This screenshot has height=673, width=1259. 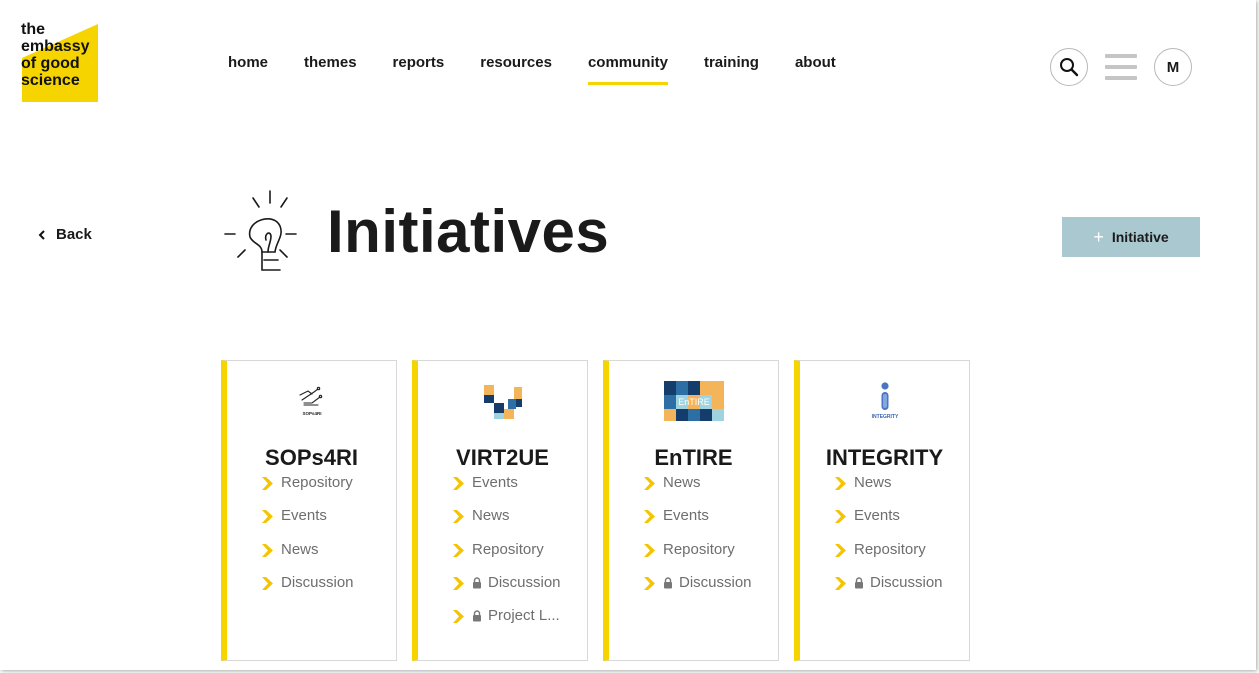 What do you see at coordinates (884, 417) in the screenshot?
I see `integrity-logo-text: INTEGRITY` at bounding box center [884, 417].